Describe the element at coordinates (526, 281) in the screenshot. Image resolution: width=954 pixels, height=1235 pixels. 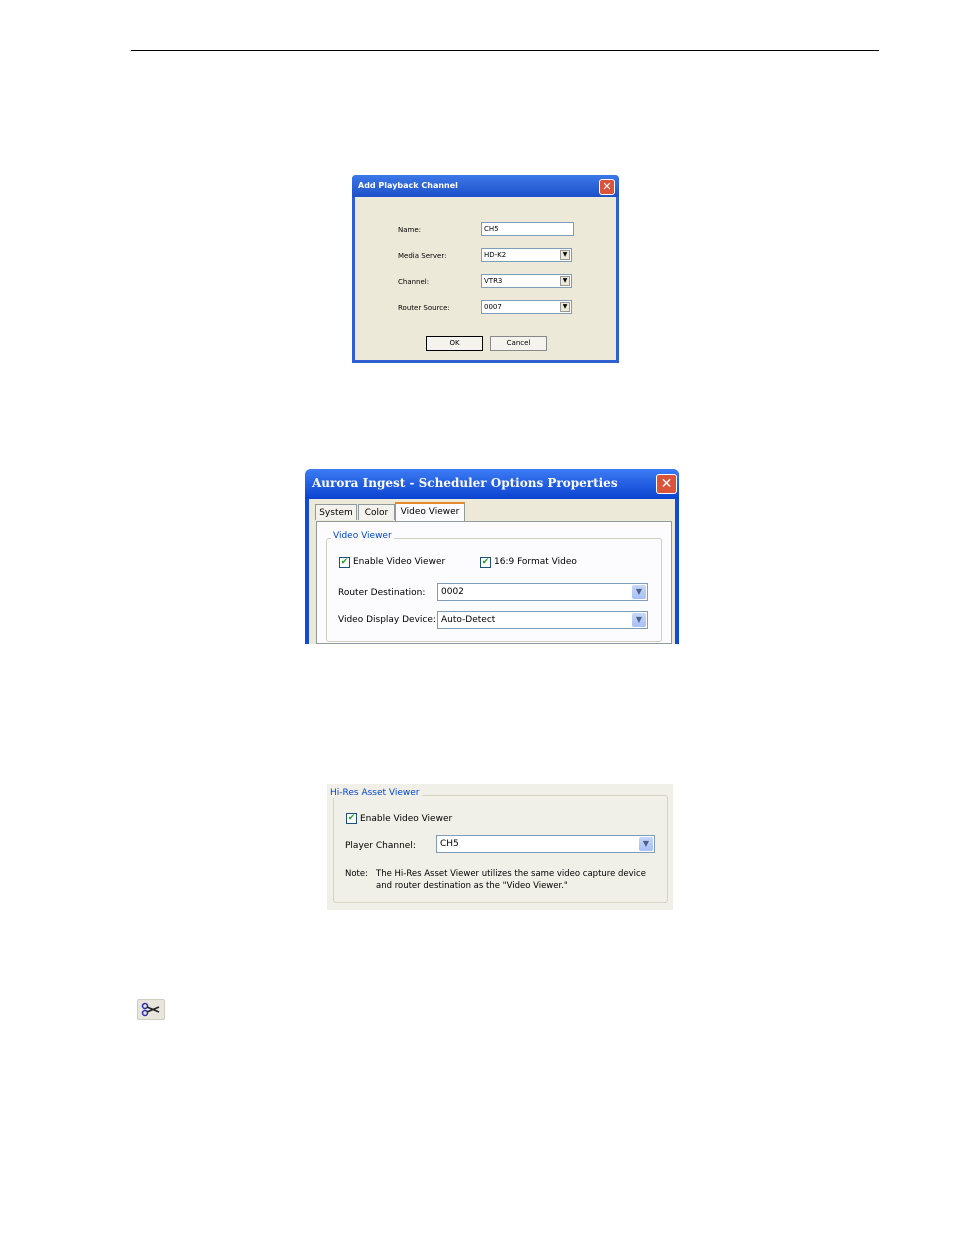
I see `channel-select: VTR3 ▼` at that location.